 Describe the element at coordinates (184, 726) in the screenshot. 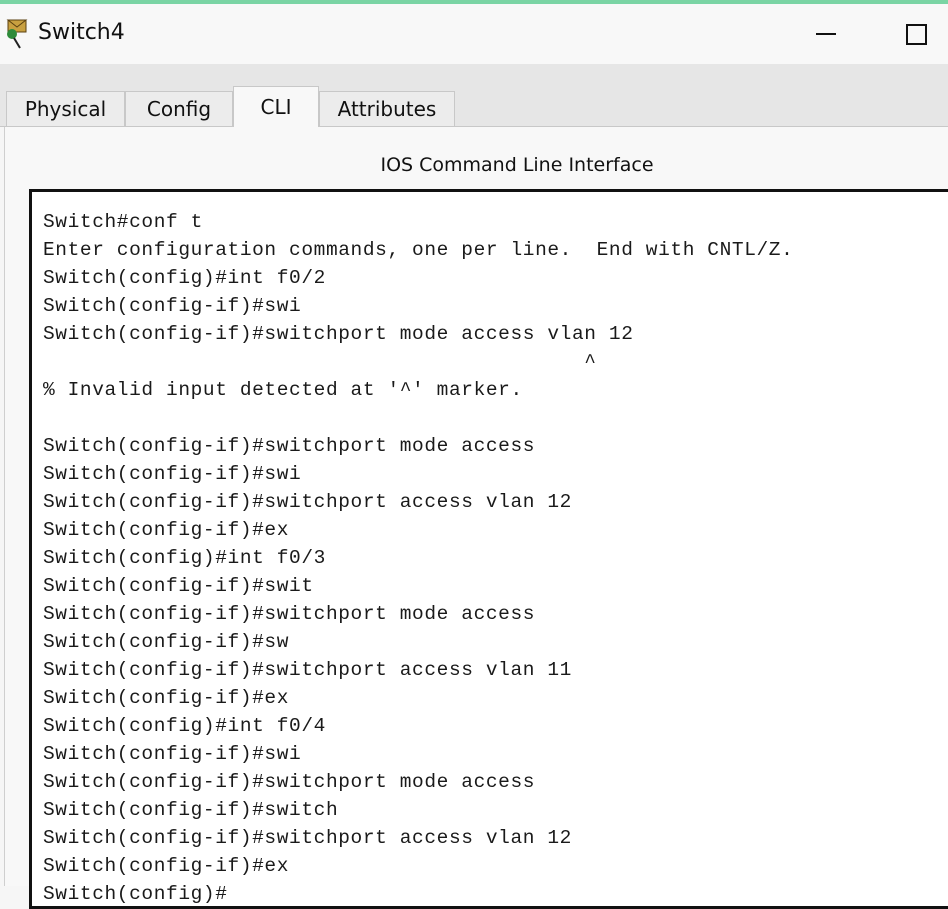

I see `terminal-line: Switch(config)#int f0/4` at that location.